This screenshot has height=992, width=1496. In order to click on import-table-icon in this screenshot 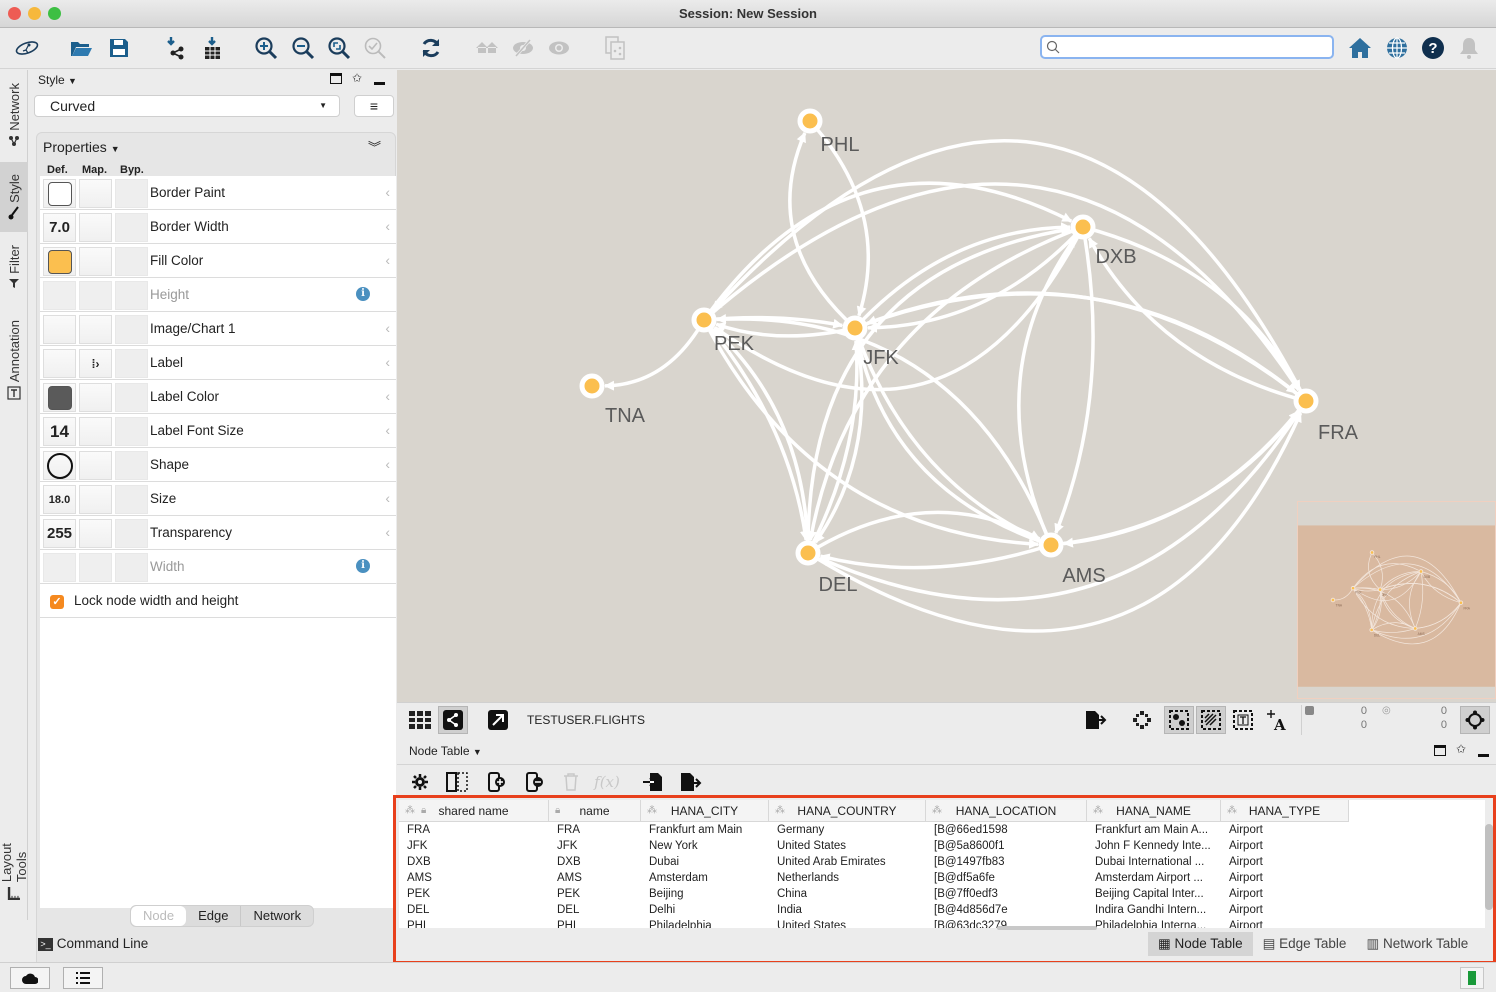, I will do `click(212, 48)`.